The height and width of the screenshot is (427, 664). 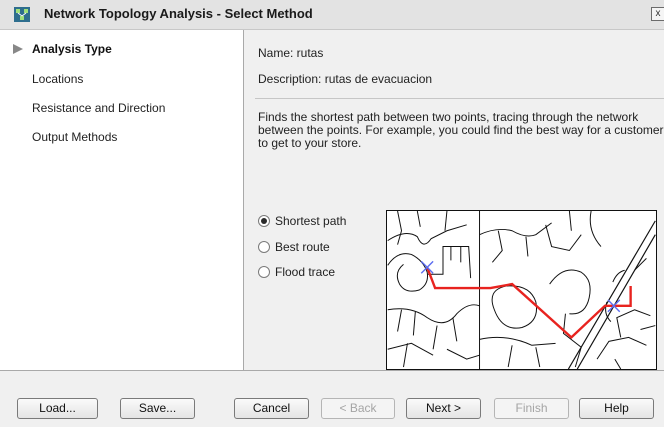 What do you see at coordinates (358, 408) in the screenshot?
I see `back-button: < Back` at bounding box center [358, 408].